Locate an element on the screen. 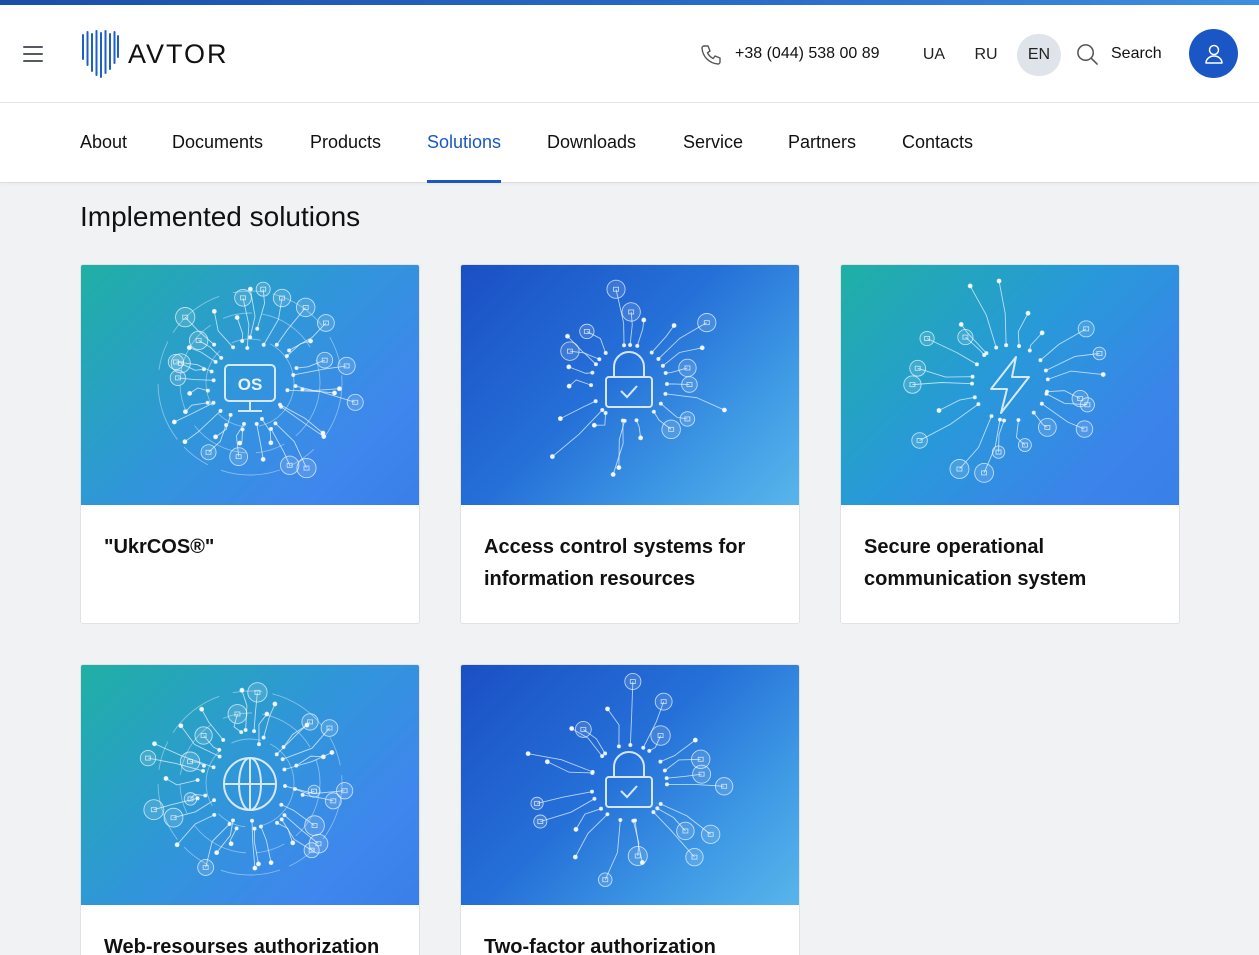 The width and height of the screenshot is (1259, 955). solution-card-ukrcos: OS "UkrCOS®" is located at coordinates (250, 444).